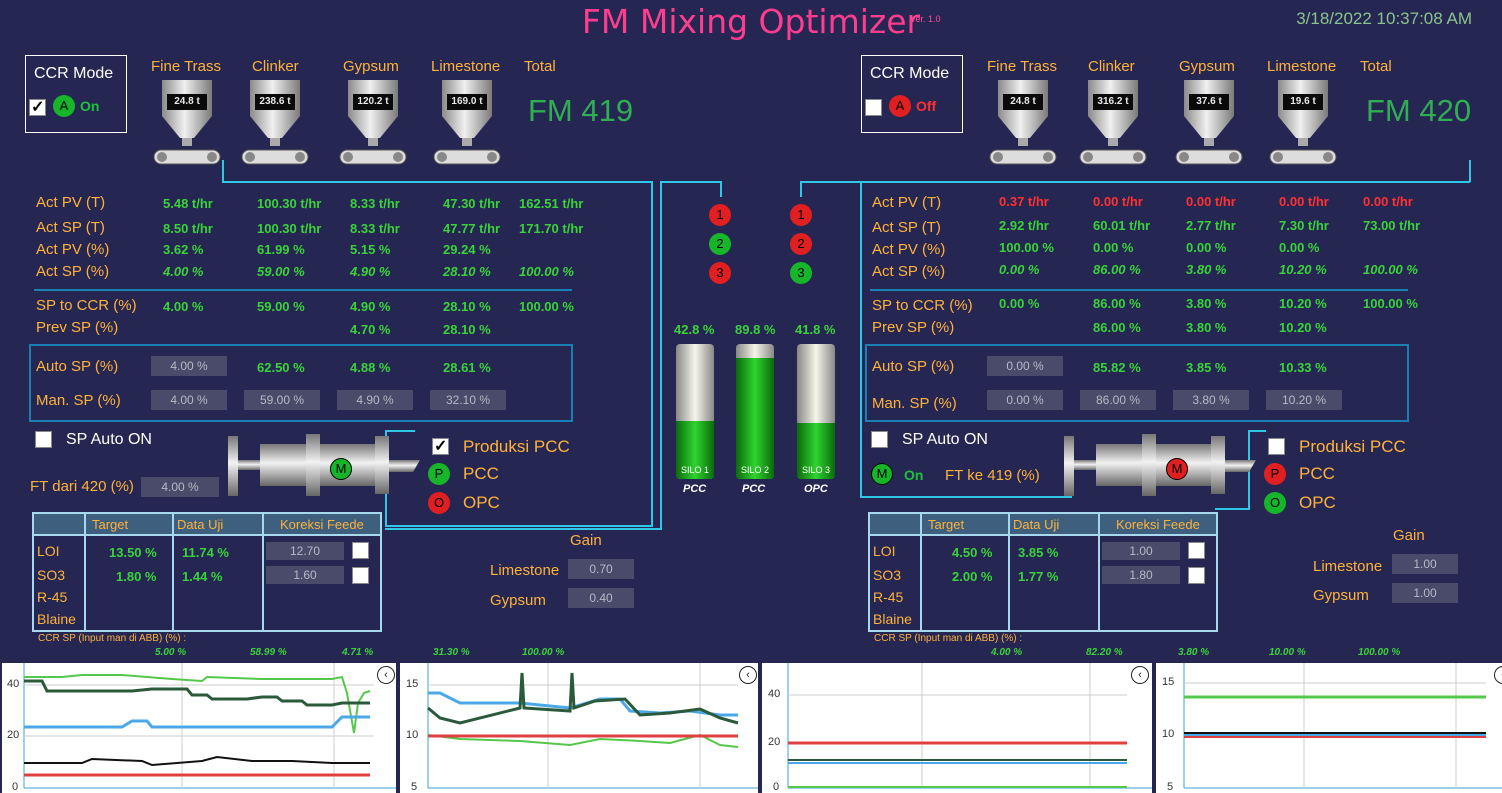  What do you see at coordinates (78, 400) in the screenshot?
I see `row-label-man-sp-left: Man. SP (%)` at bounding box center [78, 400].